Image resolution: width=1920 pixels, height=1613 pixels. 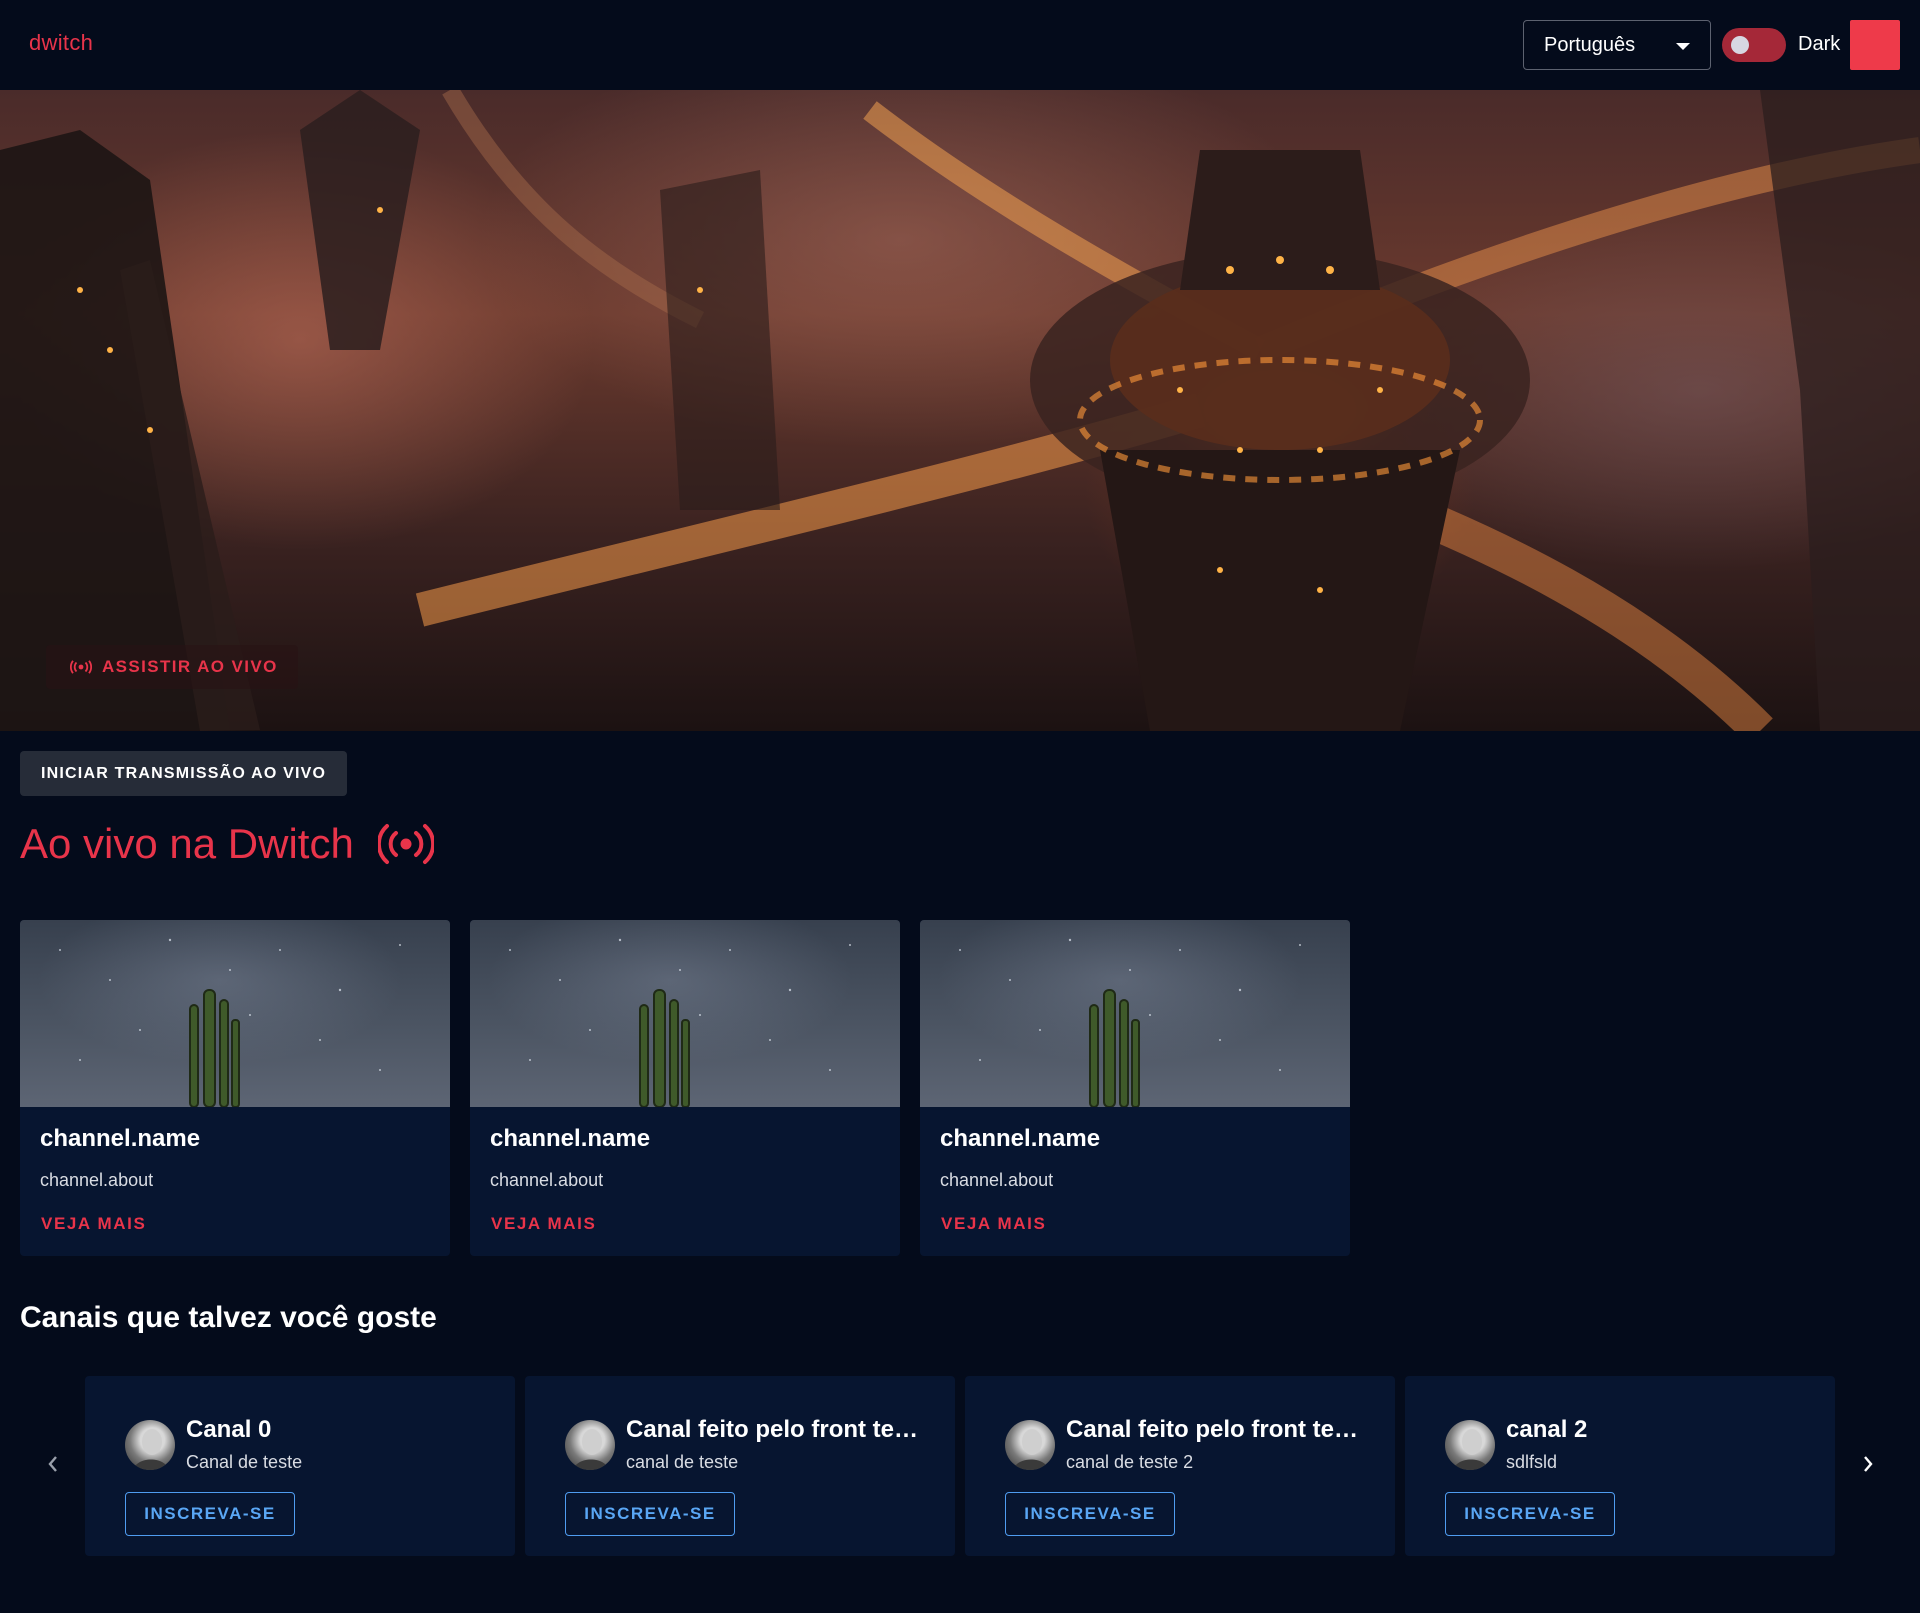 I want to click on caret-down-icon, so click(x=1683, y=46).